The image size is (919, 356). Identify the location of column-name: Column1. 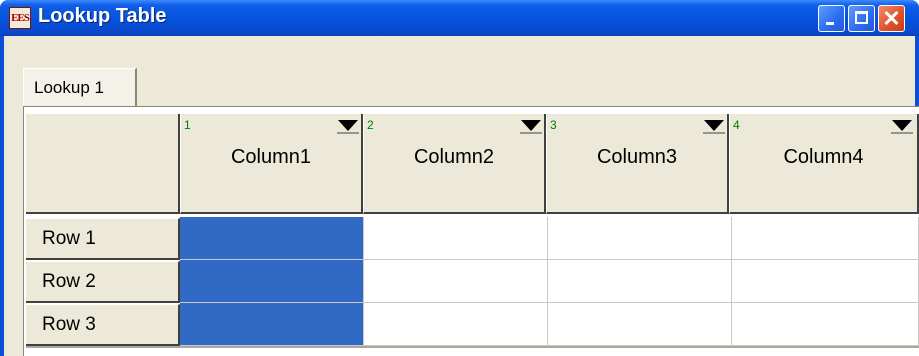
(271, 157).